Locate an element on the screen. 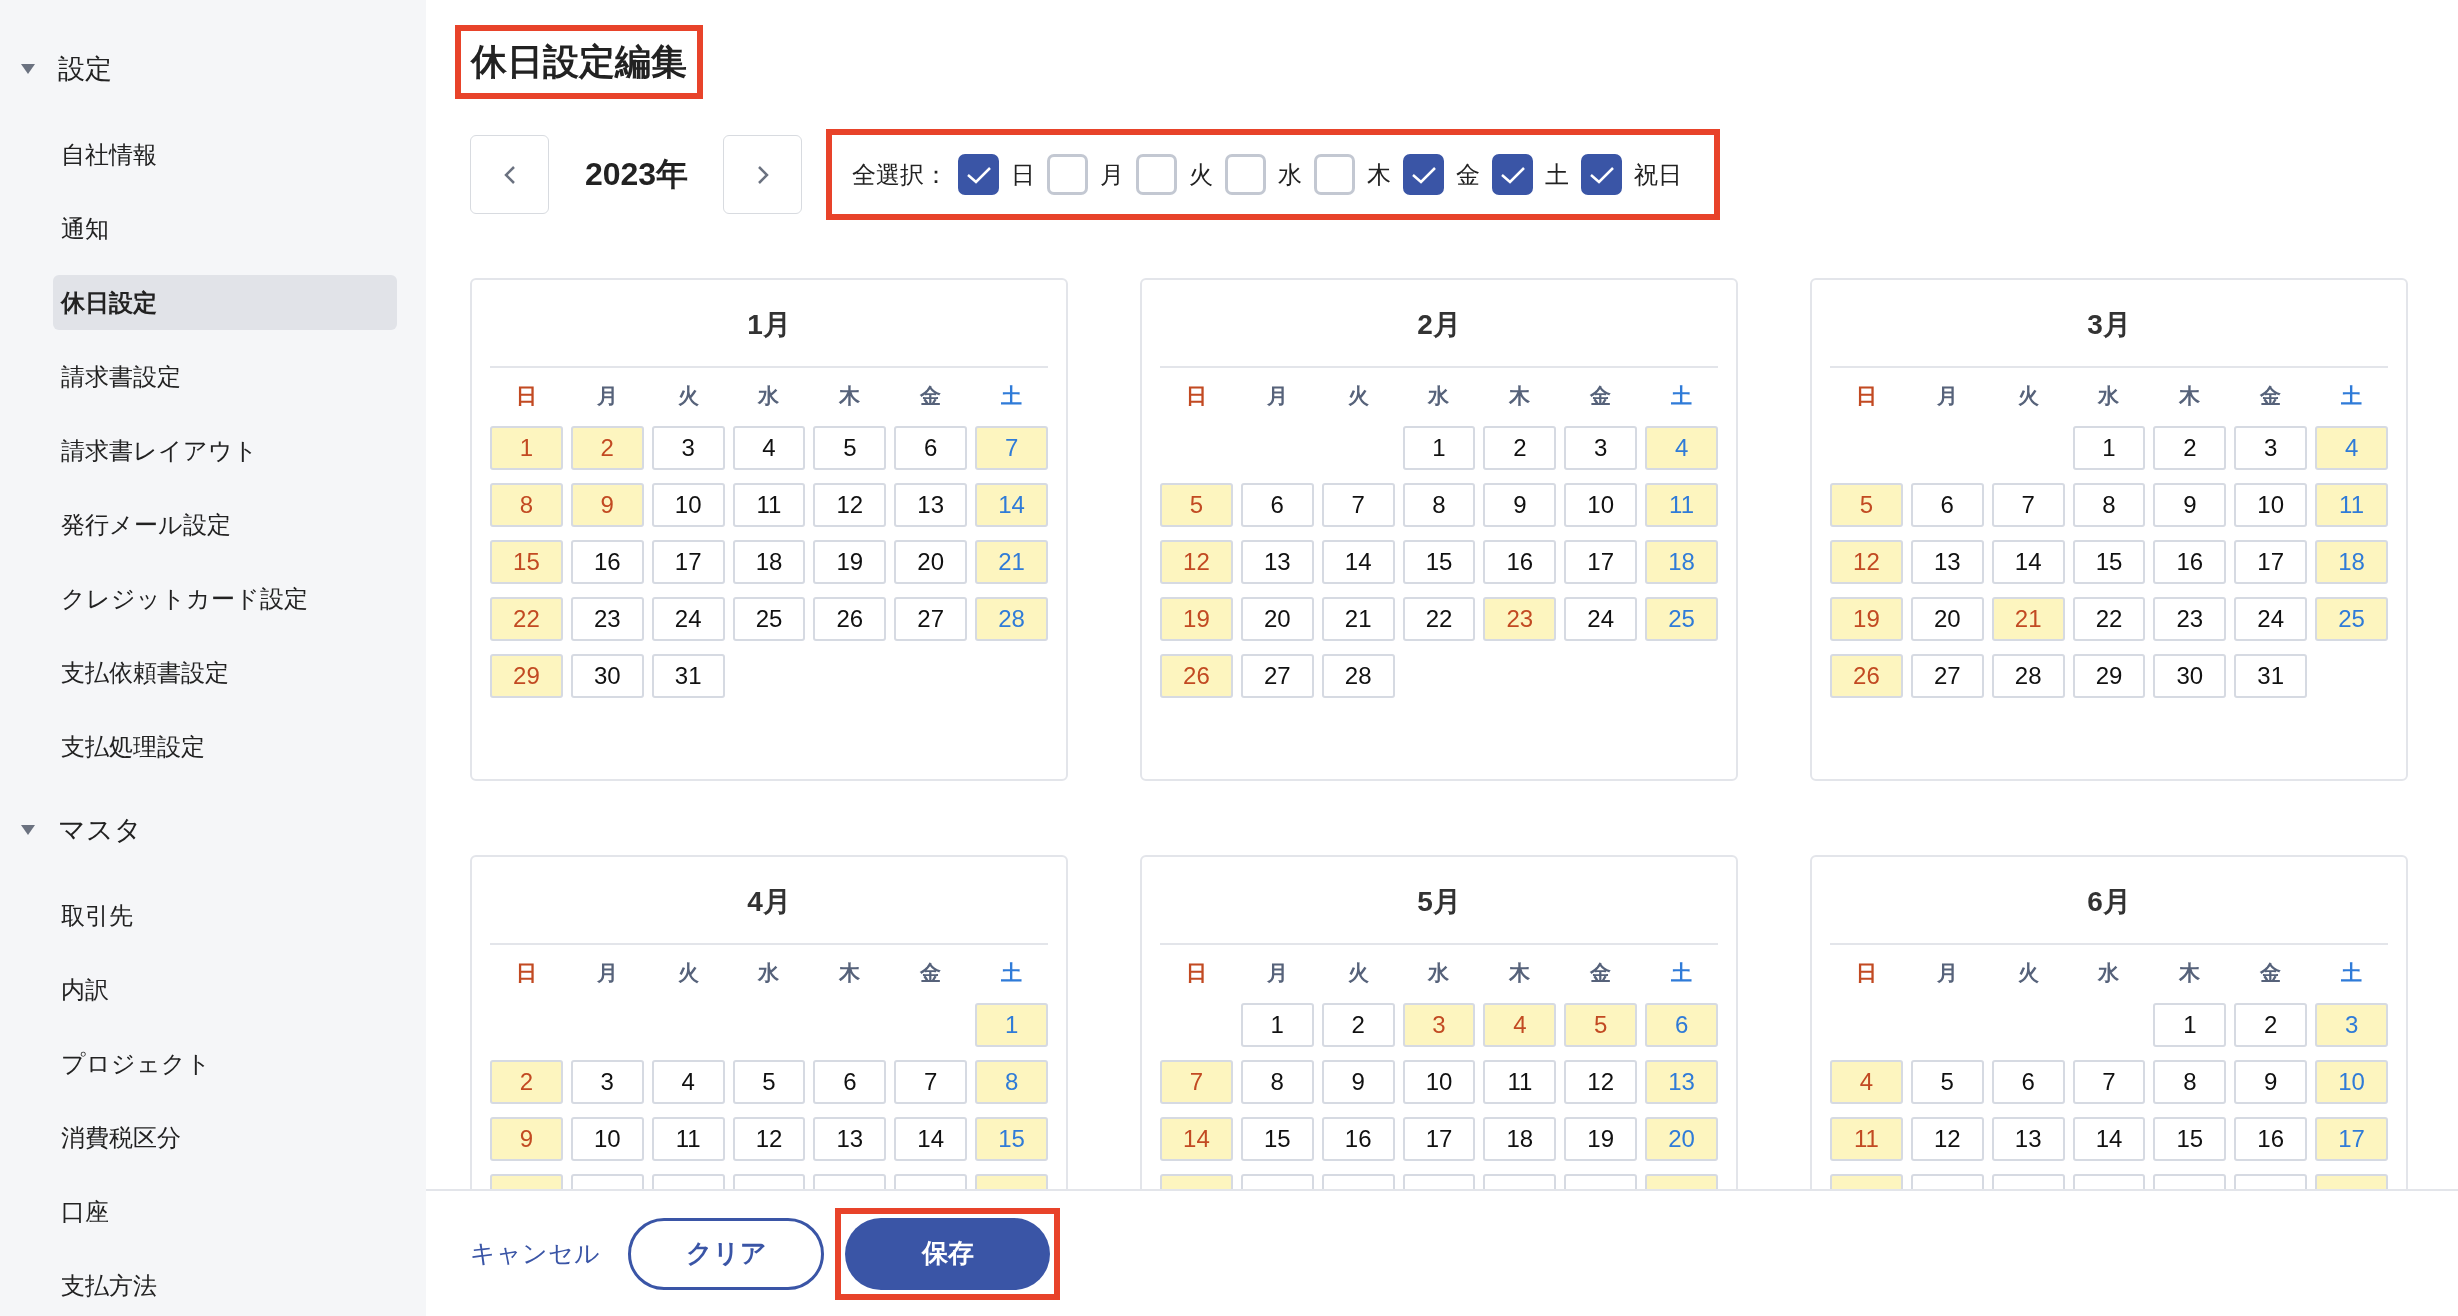 This screenshot has width=2458, height=1316. day-cell: 30 is located at coordinates (2190, 676).